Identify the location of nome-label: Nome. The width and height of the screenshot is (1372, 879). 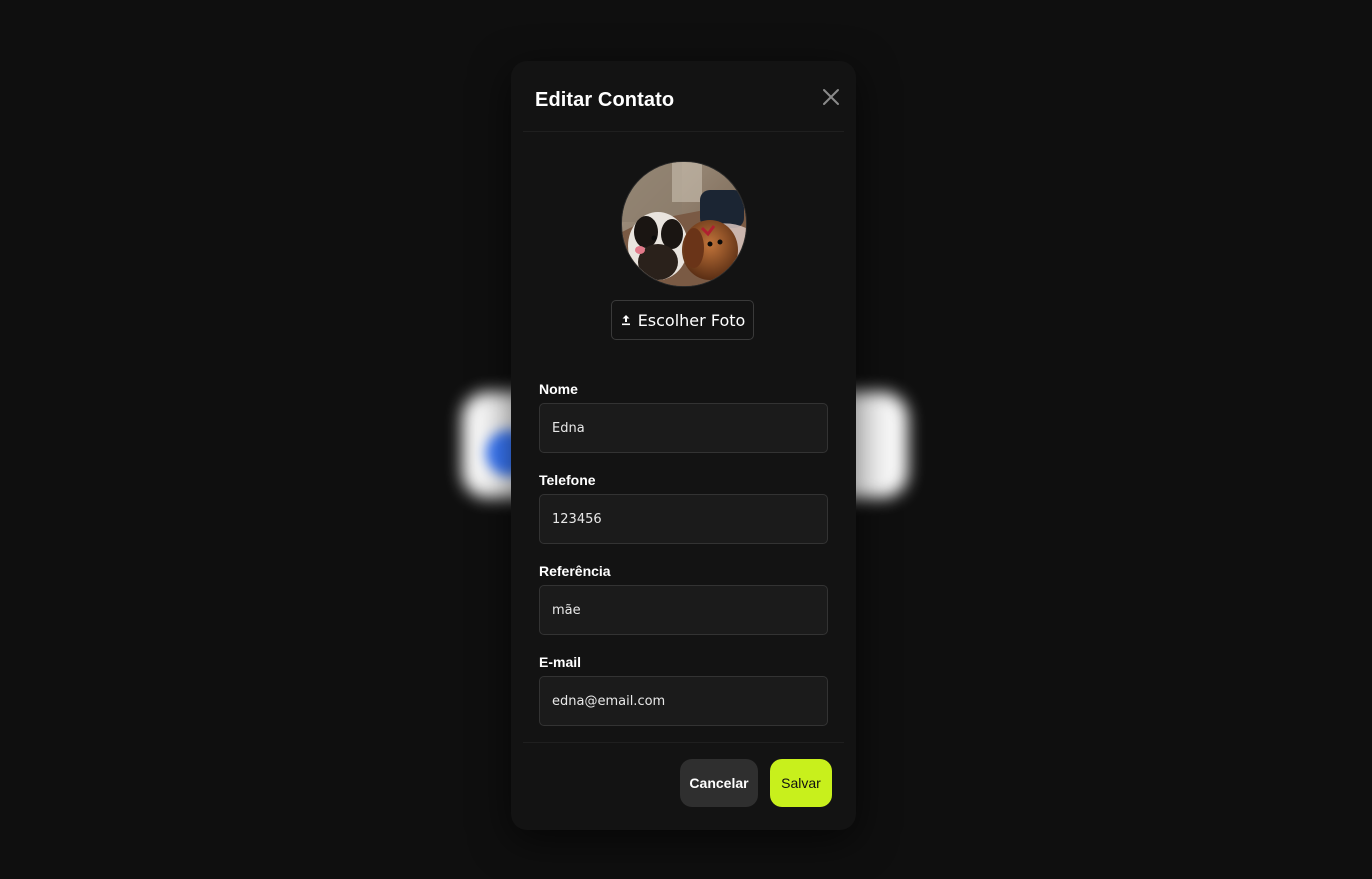
(558, 389).